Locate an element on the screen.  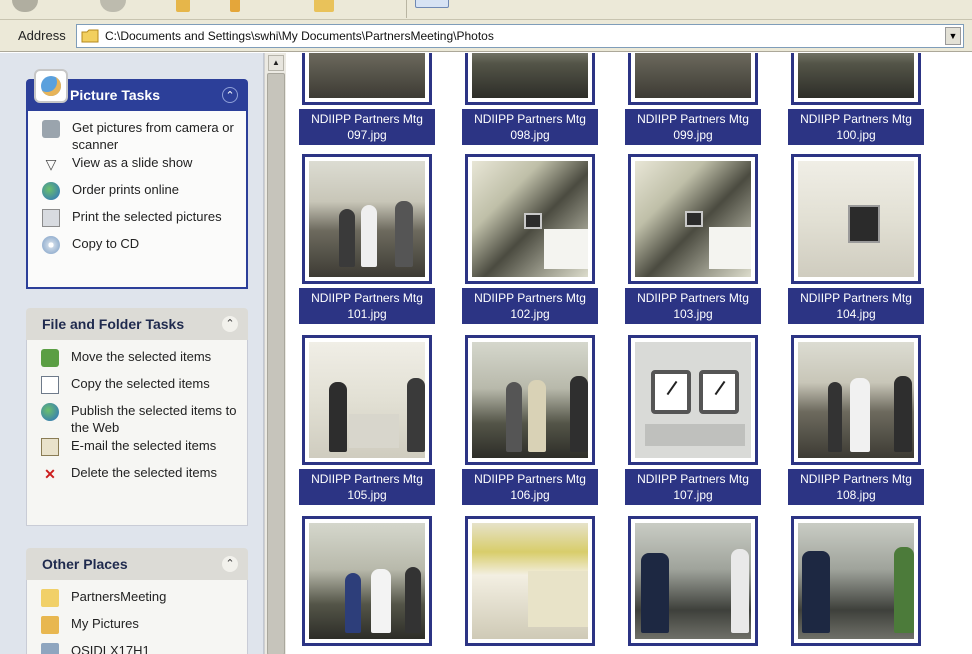
other-places-title: Other Places is located at coordinates (85, 564).